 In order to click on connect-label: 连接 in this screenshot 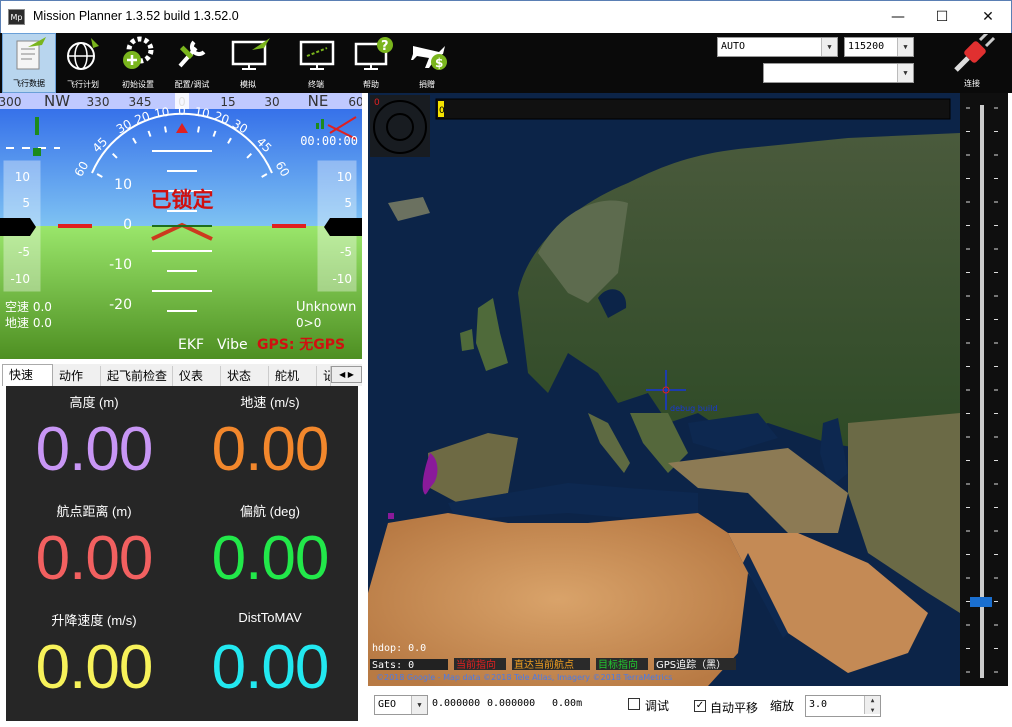, I will do `click(972, 83)`.